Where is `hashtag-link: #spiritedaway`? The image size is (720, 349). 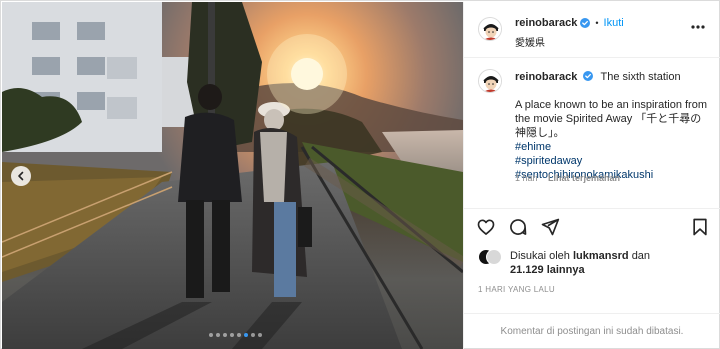
hashtag-link: #spiritedaway is located at coordinates (612, 161).